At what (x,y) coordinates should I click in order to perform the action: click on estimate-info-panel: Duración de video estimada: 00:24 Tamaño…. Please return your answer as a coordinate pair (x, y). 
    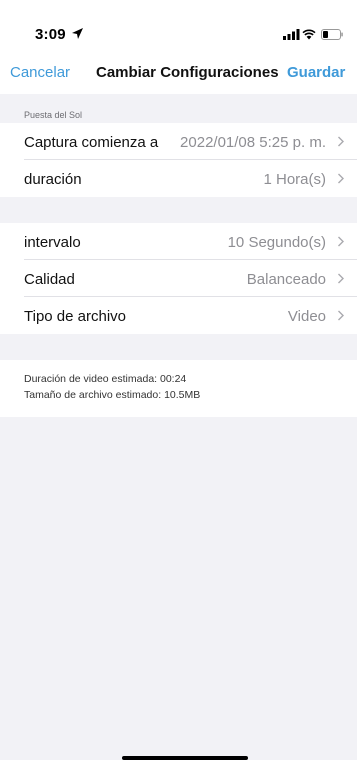
    Looking at the image, I should click on (178, 388).